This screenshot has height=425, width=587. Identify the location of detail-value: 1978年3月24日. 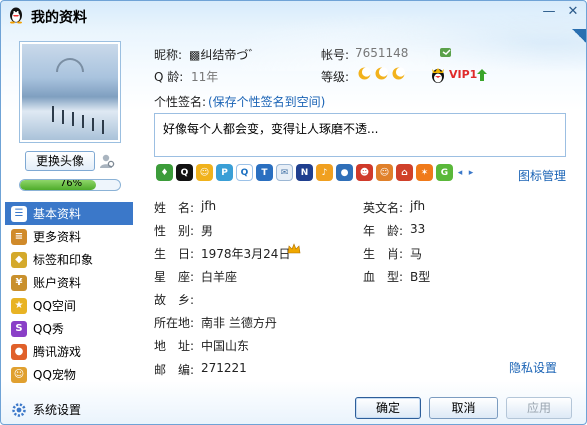
(246, 254).